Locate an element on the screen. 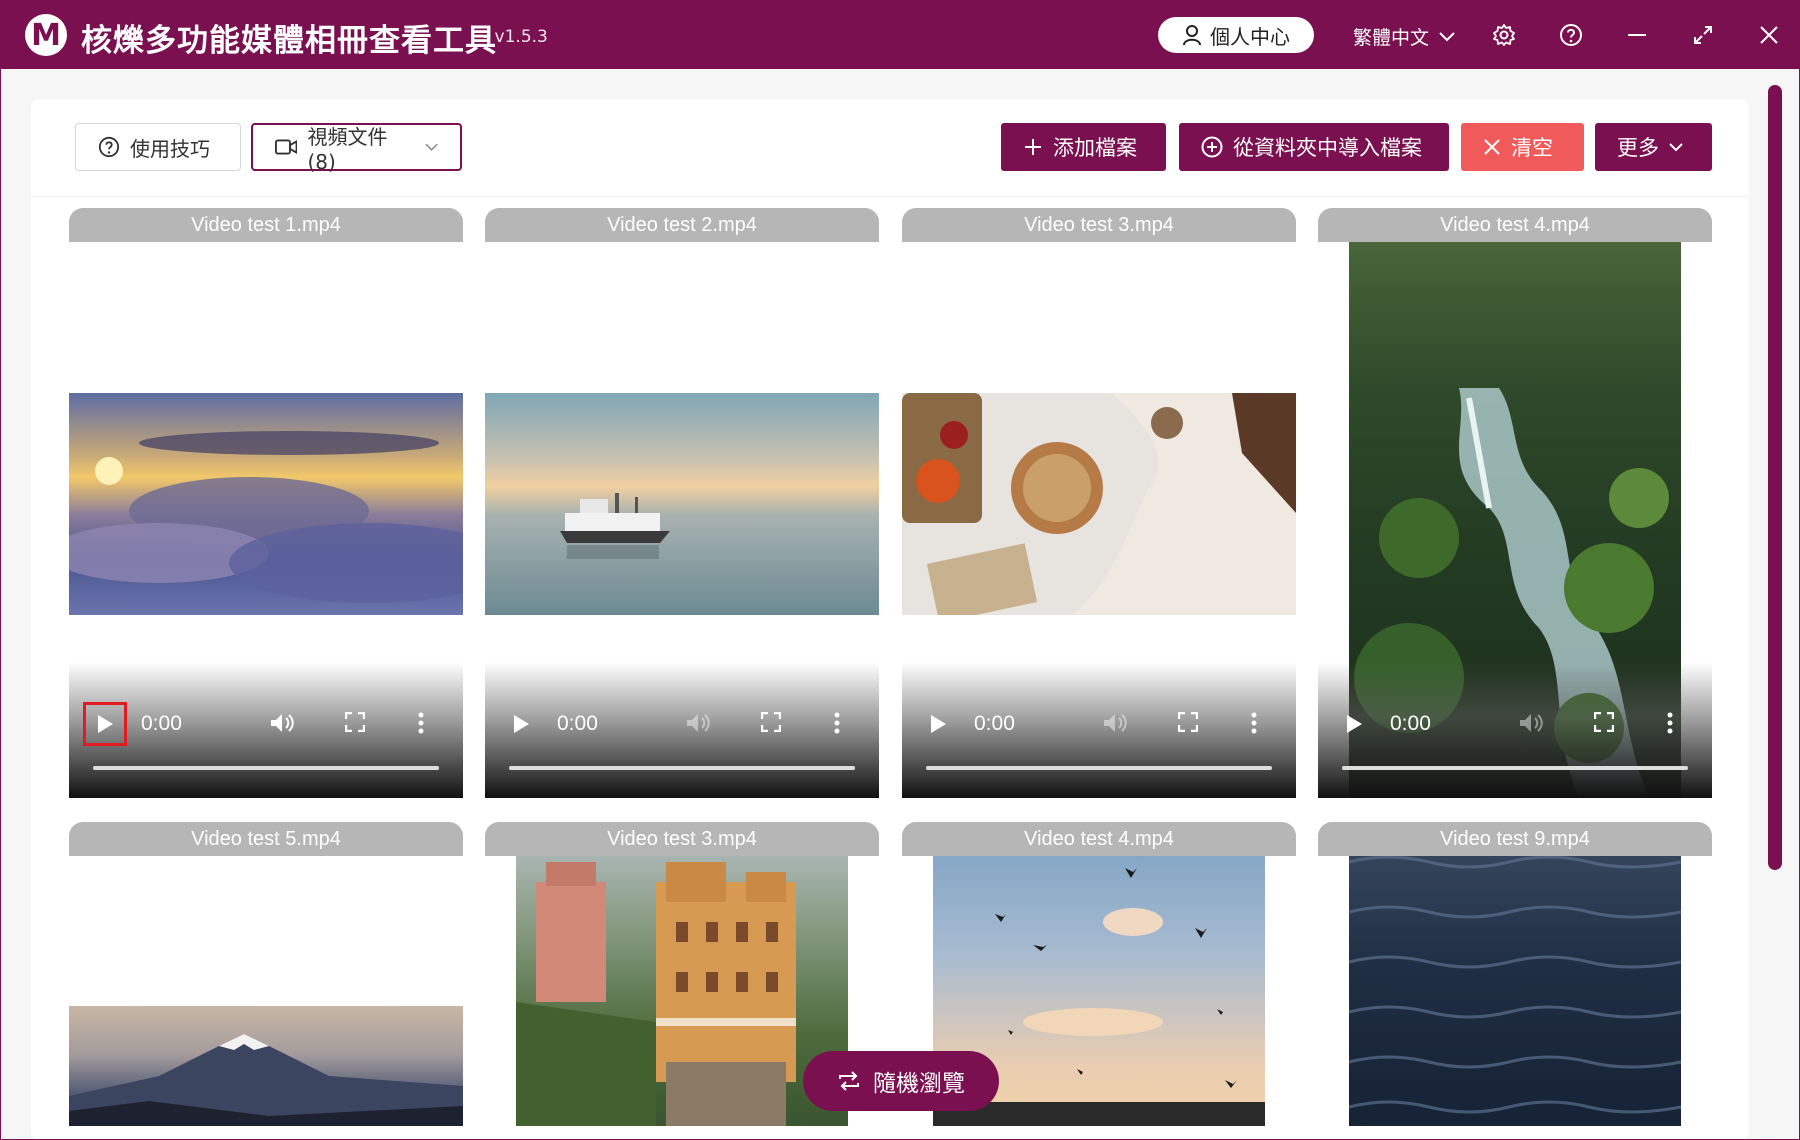 The image size is (1800, 1140). import-folder-label: 從資料夾中導入檔案 is located at coordinates (1327, 148).